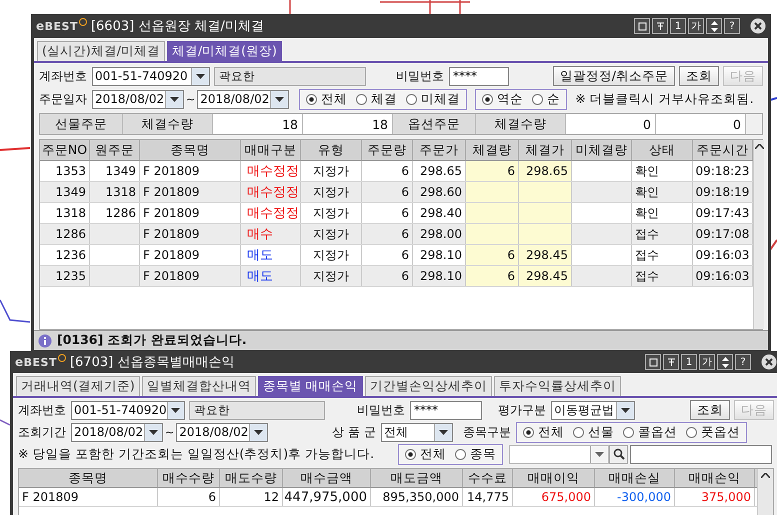 The width and height of the screenshot is (777, 515). What do you see at coordinates (258, 124) in the screenshot?
I see `summary-cell: 18` at bounding box center [258, 124].